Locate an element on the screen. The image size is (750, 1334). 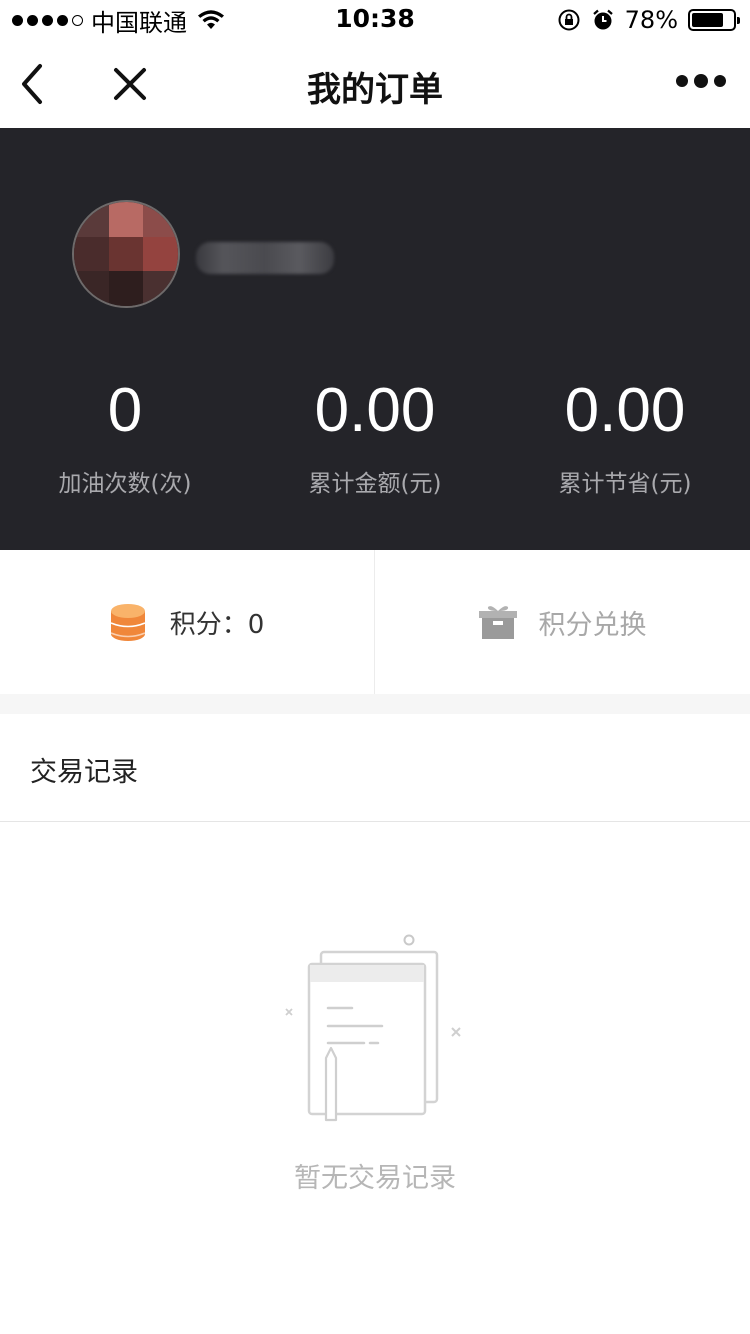
back-button is located at coordinates (34, 84).